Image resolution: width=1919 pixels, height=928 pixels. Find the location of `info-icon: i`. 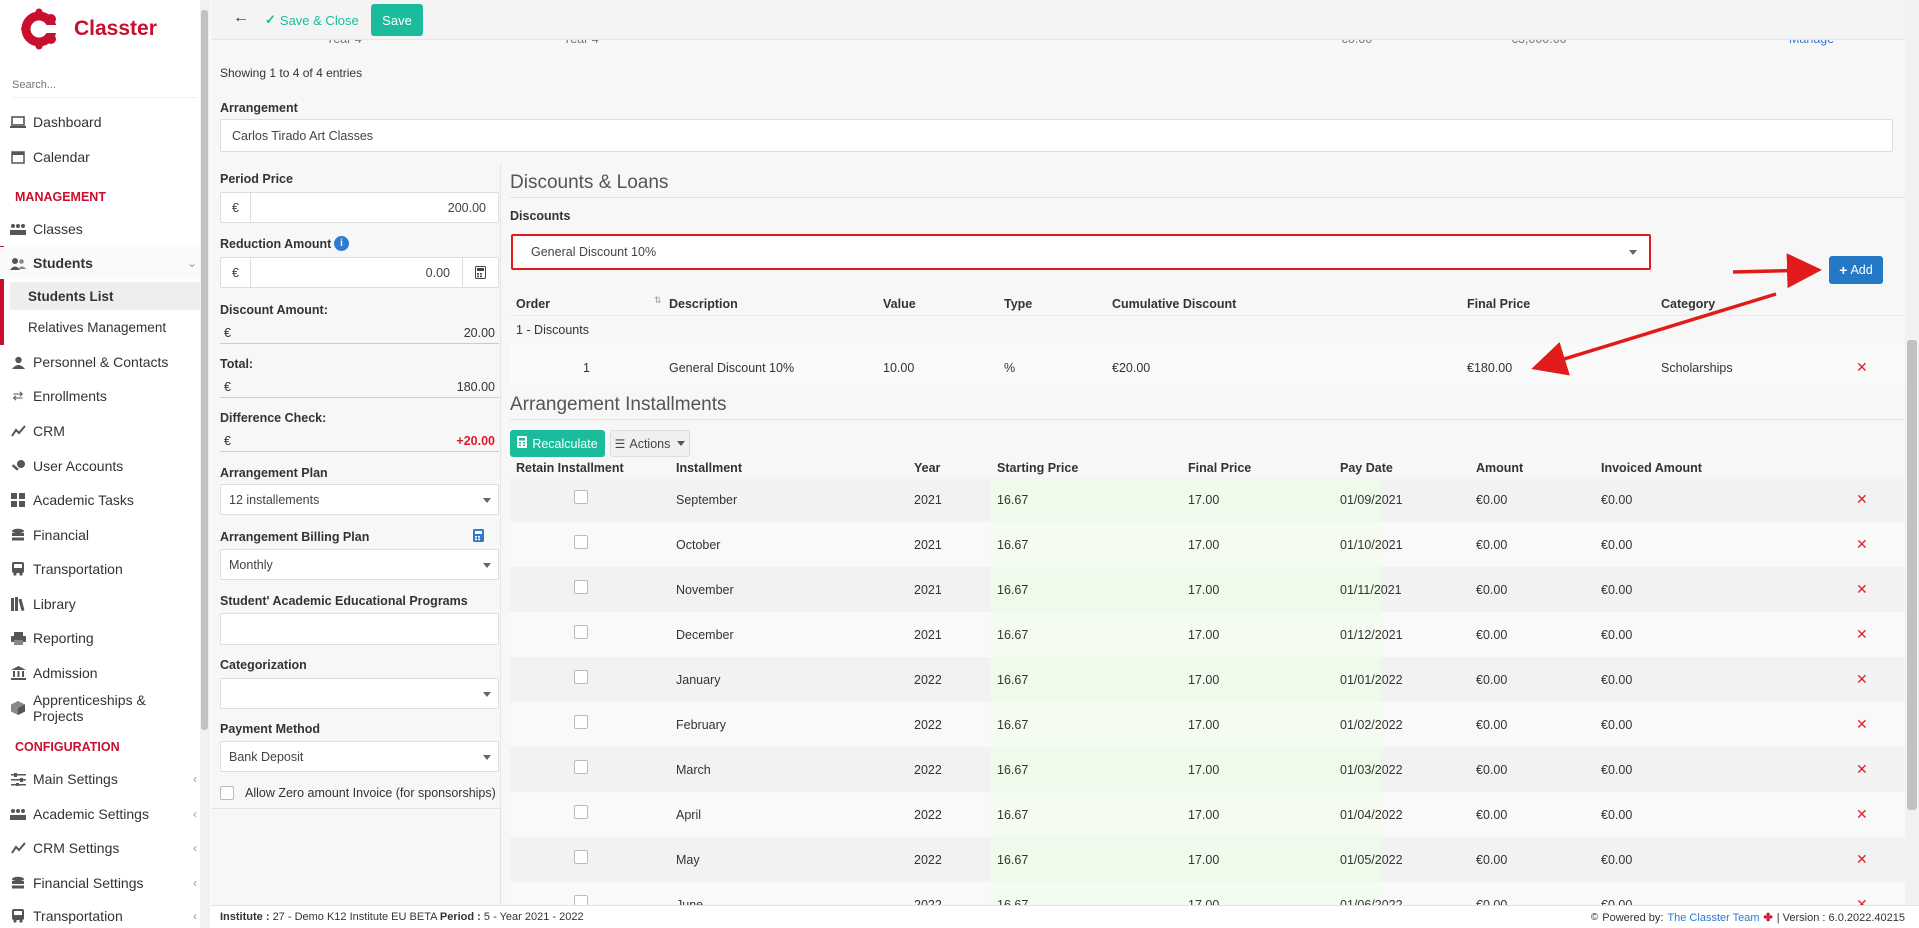

info-icon: i is located at coordinates (341, 243).